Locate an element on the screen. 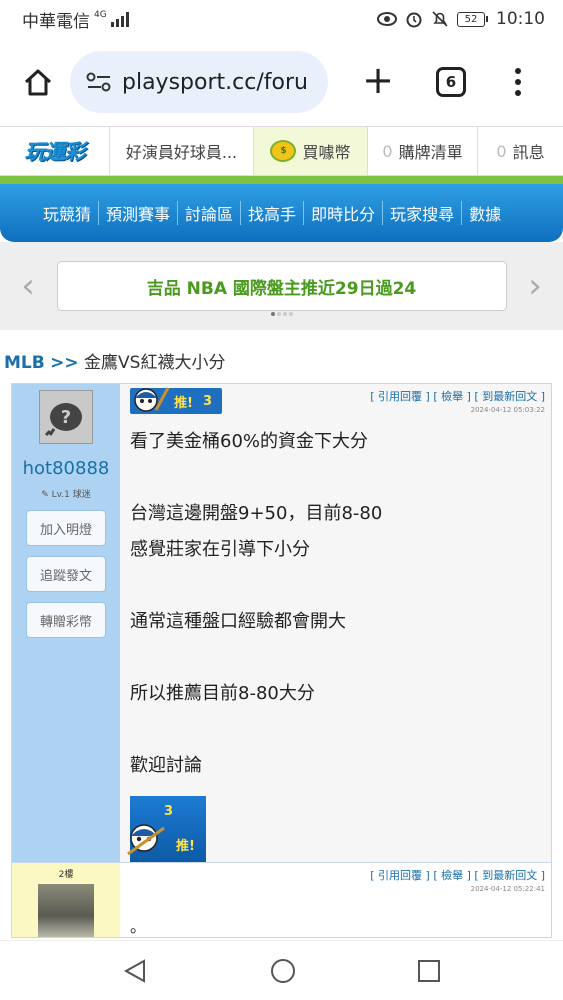 This screenshot has height=1000, width=563. post-line: 通常這種盤口經驗都會開大 is located at coordinates (238, 621).